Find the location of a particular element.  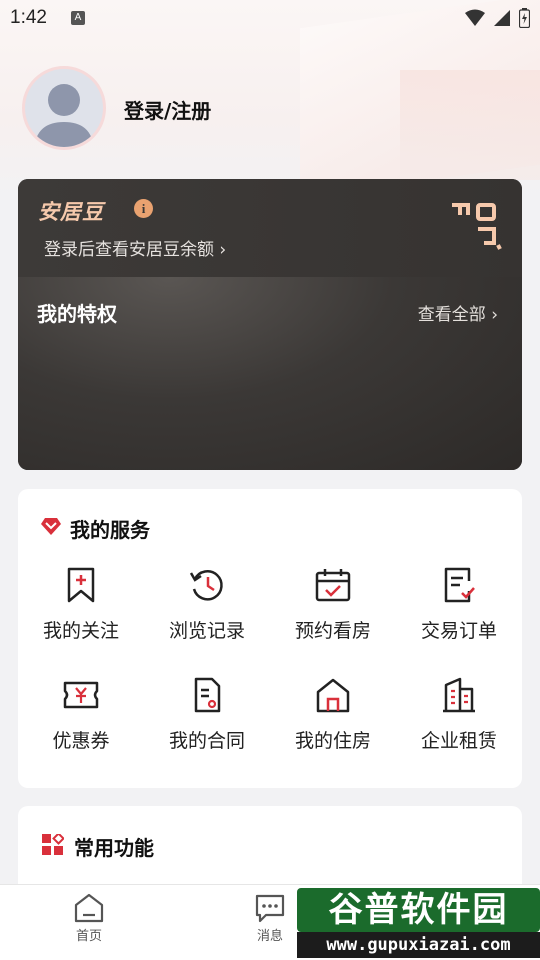

service-enterprise-rental: 企业租赁 is located at coordinates (459, 729).